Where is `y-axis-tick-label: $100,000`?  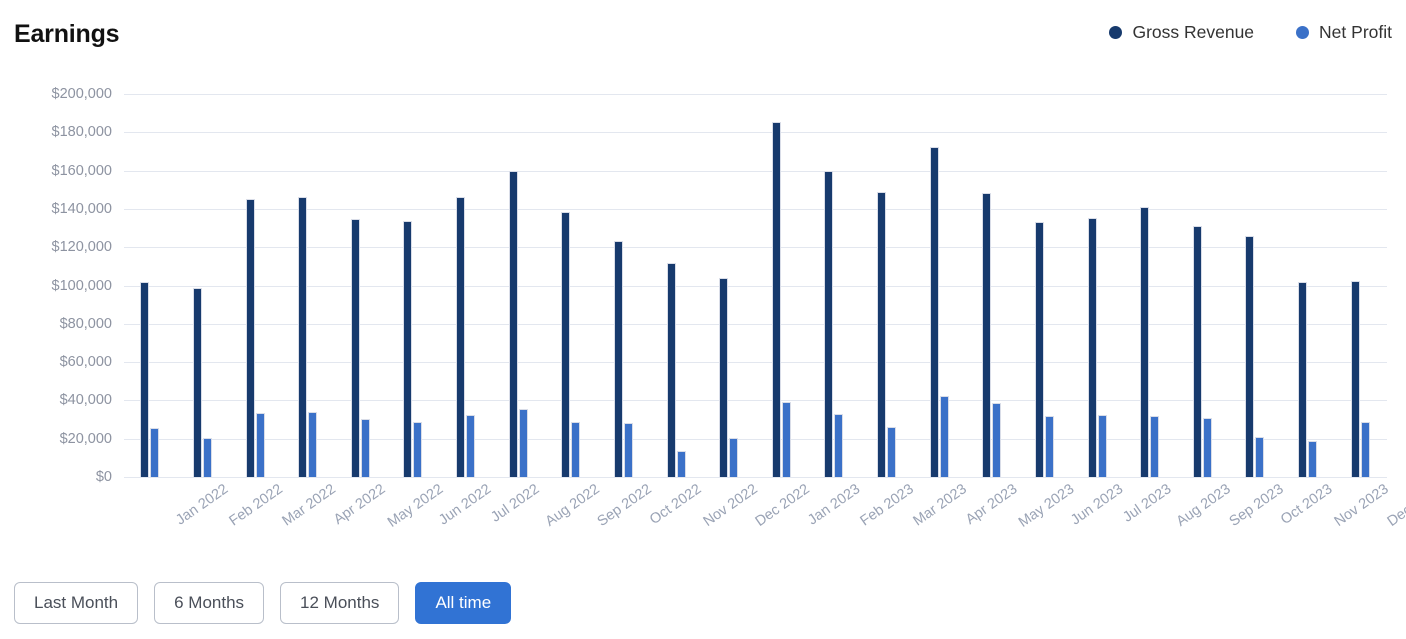 y-axis-tick-label: $100,000 is located at coordinates (81, 285).